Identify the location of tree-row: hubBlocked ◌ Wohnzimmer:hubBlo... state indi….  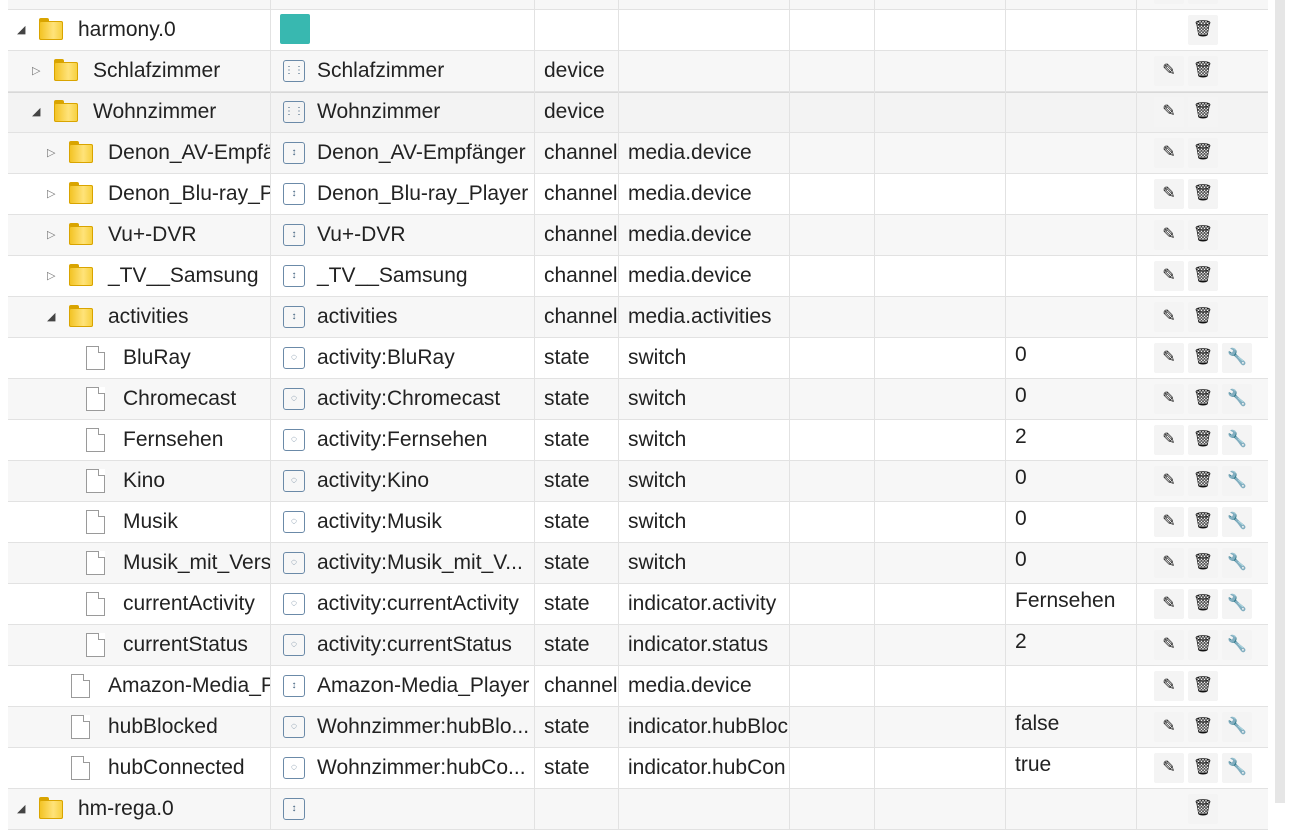
(638, 727).